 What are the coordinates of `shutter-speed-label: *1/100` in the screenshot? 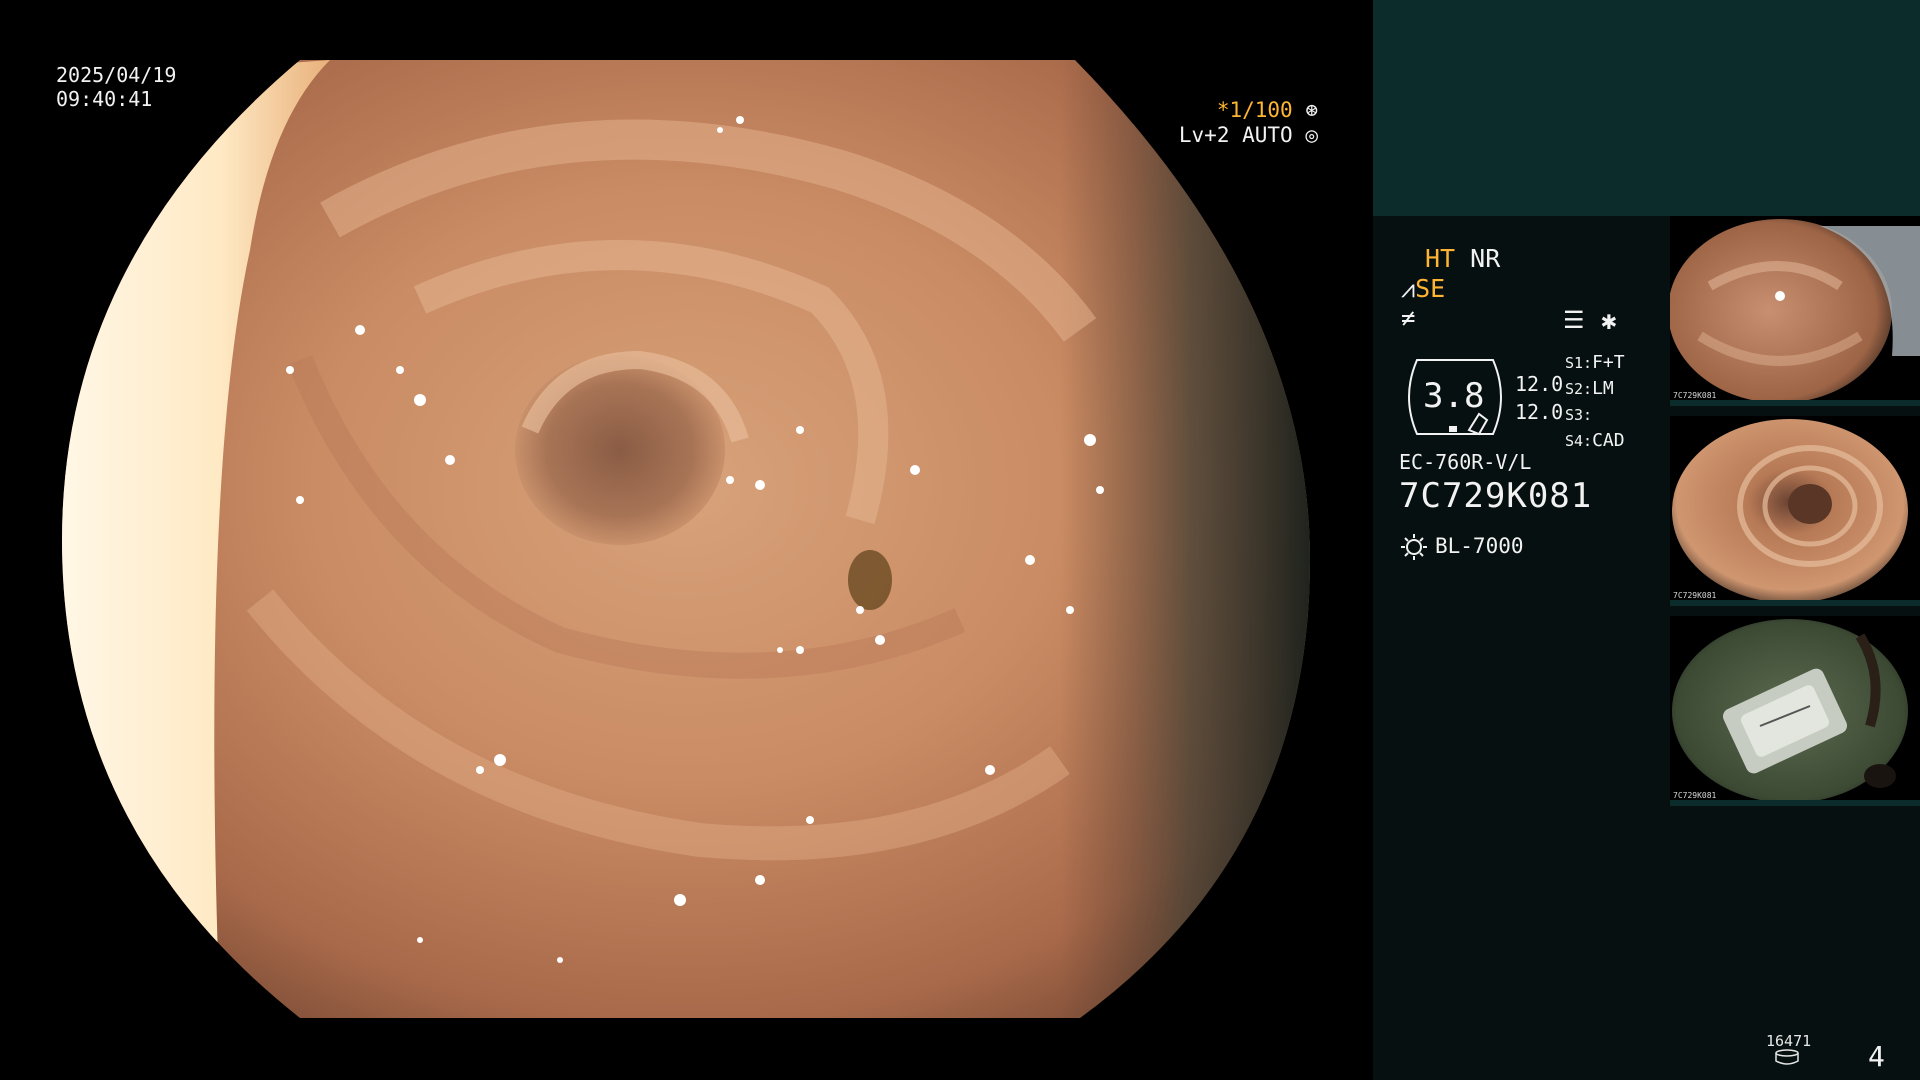 It's located at (1254, 110).